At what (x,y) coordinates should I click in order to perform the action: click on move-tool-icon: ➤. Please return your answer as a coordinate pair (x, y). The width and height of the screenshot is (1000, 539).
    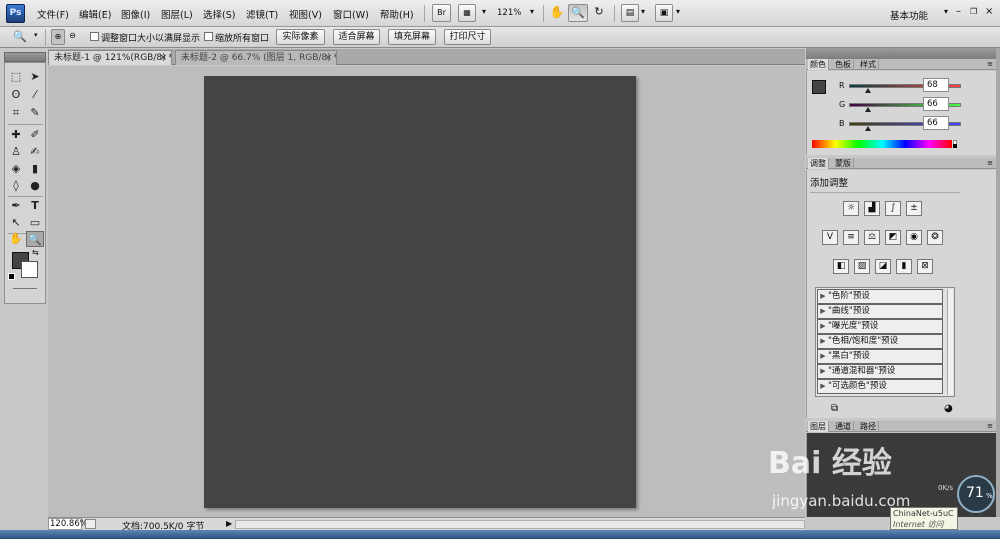
    Looking at the image, I should click on (35, 77).